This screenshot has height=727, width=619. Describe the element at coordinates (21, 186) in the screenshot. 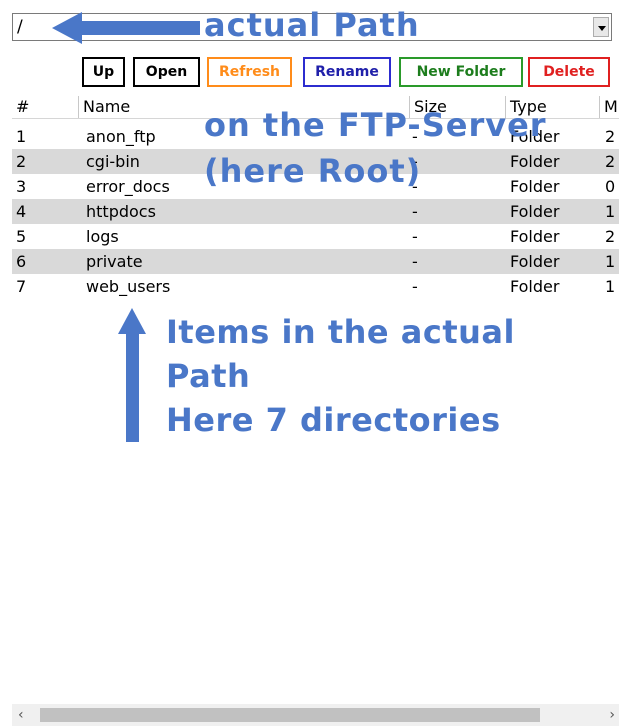

I see `row-number: 3` at that location.